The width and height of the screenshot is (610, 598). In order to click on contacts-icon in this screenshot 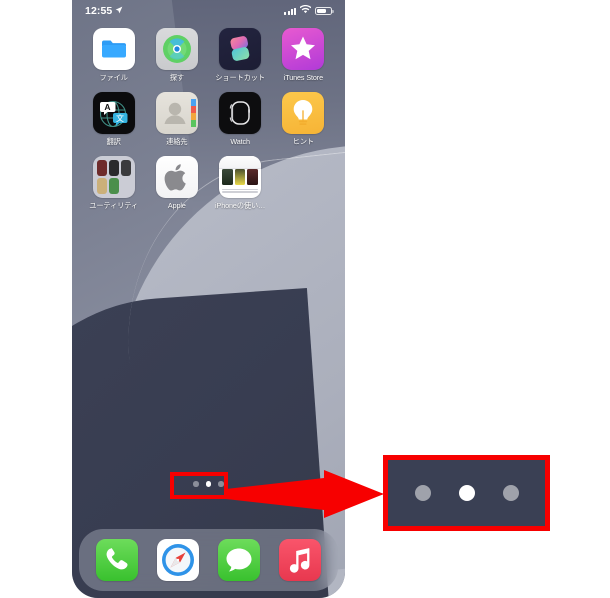, I will do `click(176, 113)`.